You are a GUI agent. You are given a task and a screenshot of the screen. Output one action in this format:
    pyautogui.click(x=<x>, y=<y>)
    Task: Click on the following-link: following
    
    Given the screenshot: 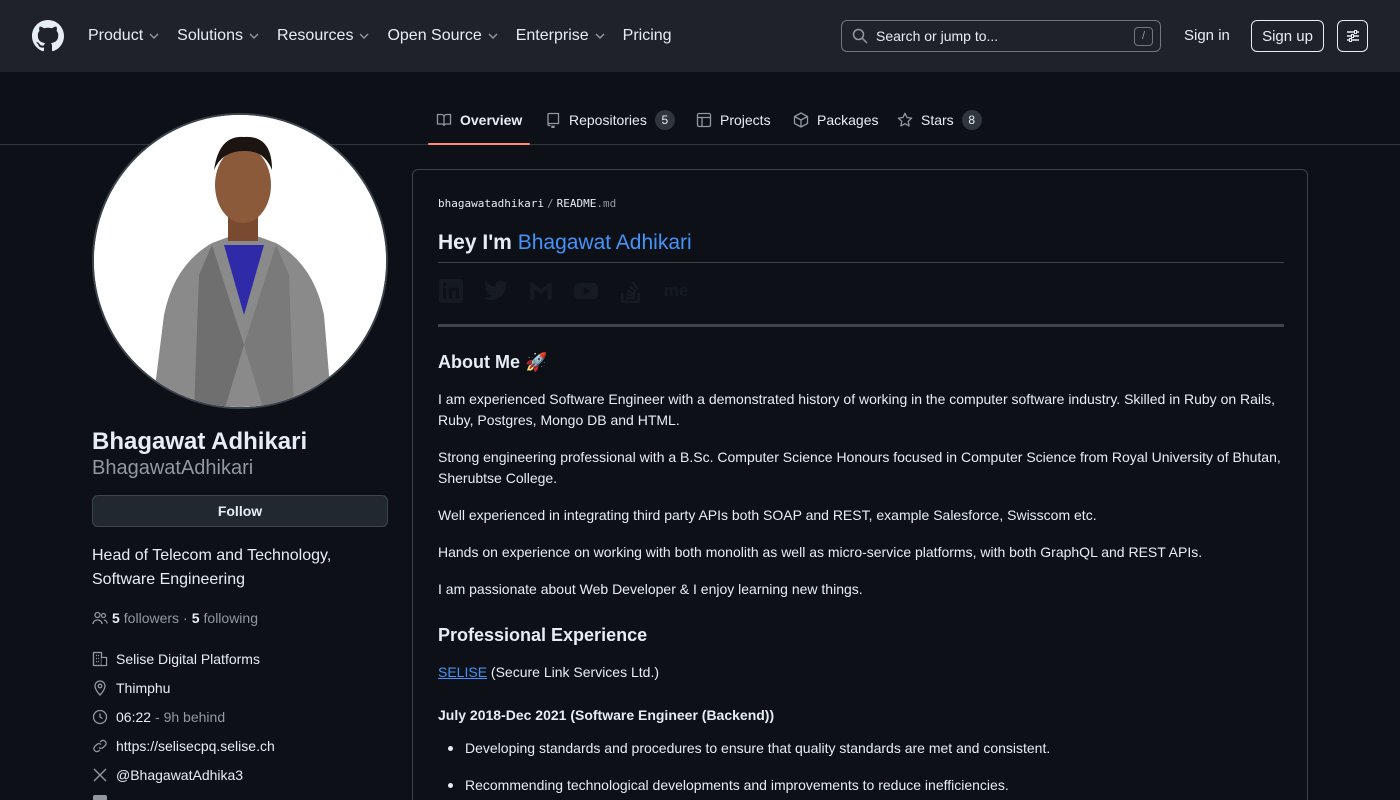 What is the action you would take?
    pyautogui.click(x=231, y=618)
    